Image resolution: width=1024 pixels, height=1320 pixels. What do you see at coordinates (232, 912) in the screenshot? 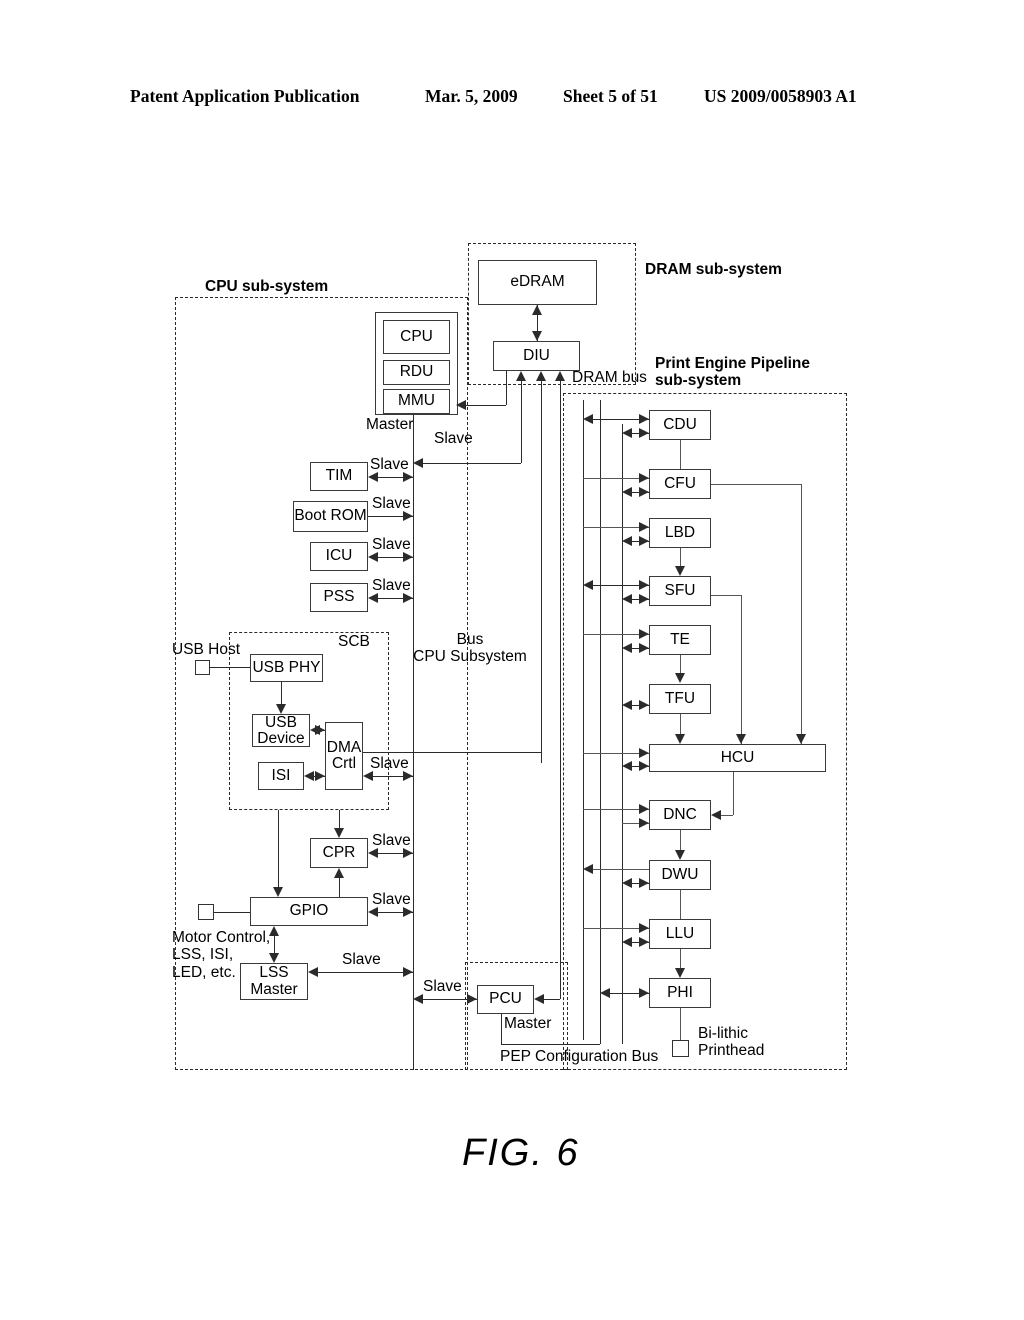
I see `gpio-port-line` at bounding box center [232, 912].